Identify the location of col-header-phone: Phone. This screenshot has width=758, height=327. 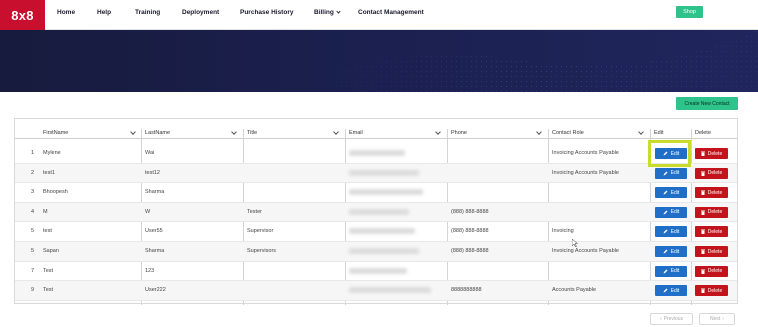
(459, 133).